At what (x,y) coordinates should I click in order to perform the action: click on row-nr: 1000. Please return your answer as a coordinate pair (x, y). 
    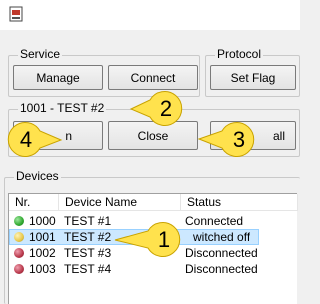
    Looking at the image, I should click on (42, 221).